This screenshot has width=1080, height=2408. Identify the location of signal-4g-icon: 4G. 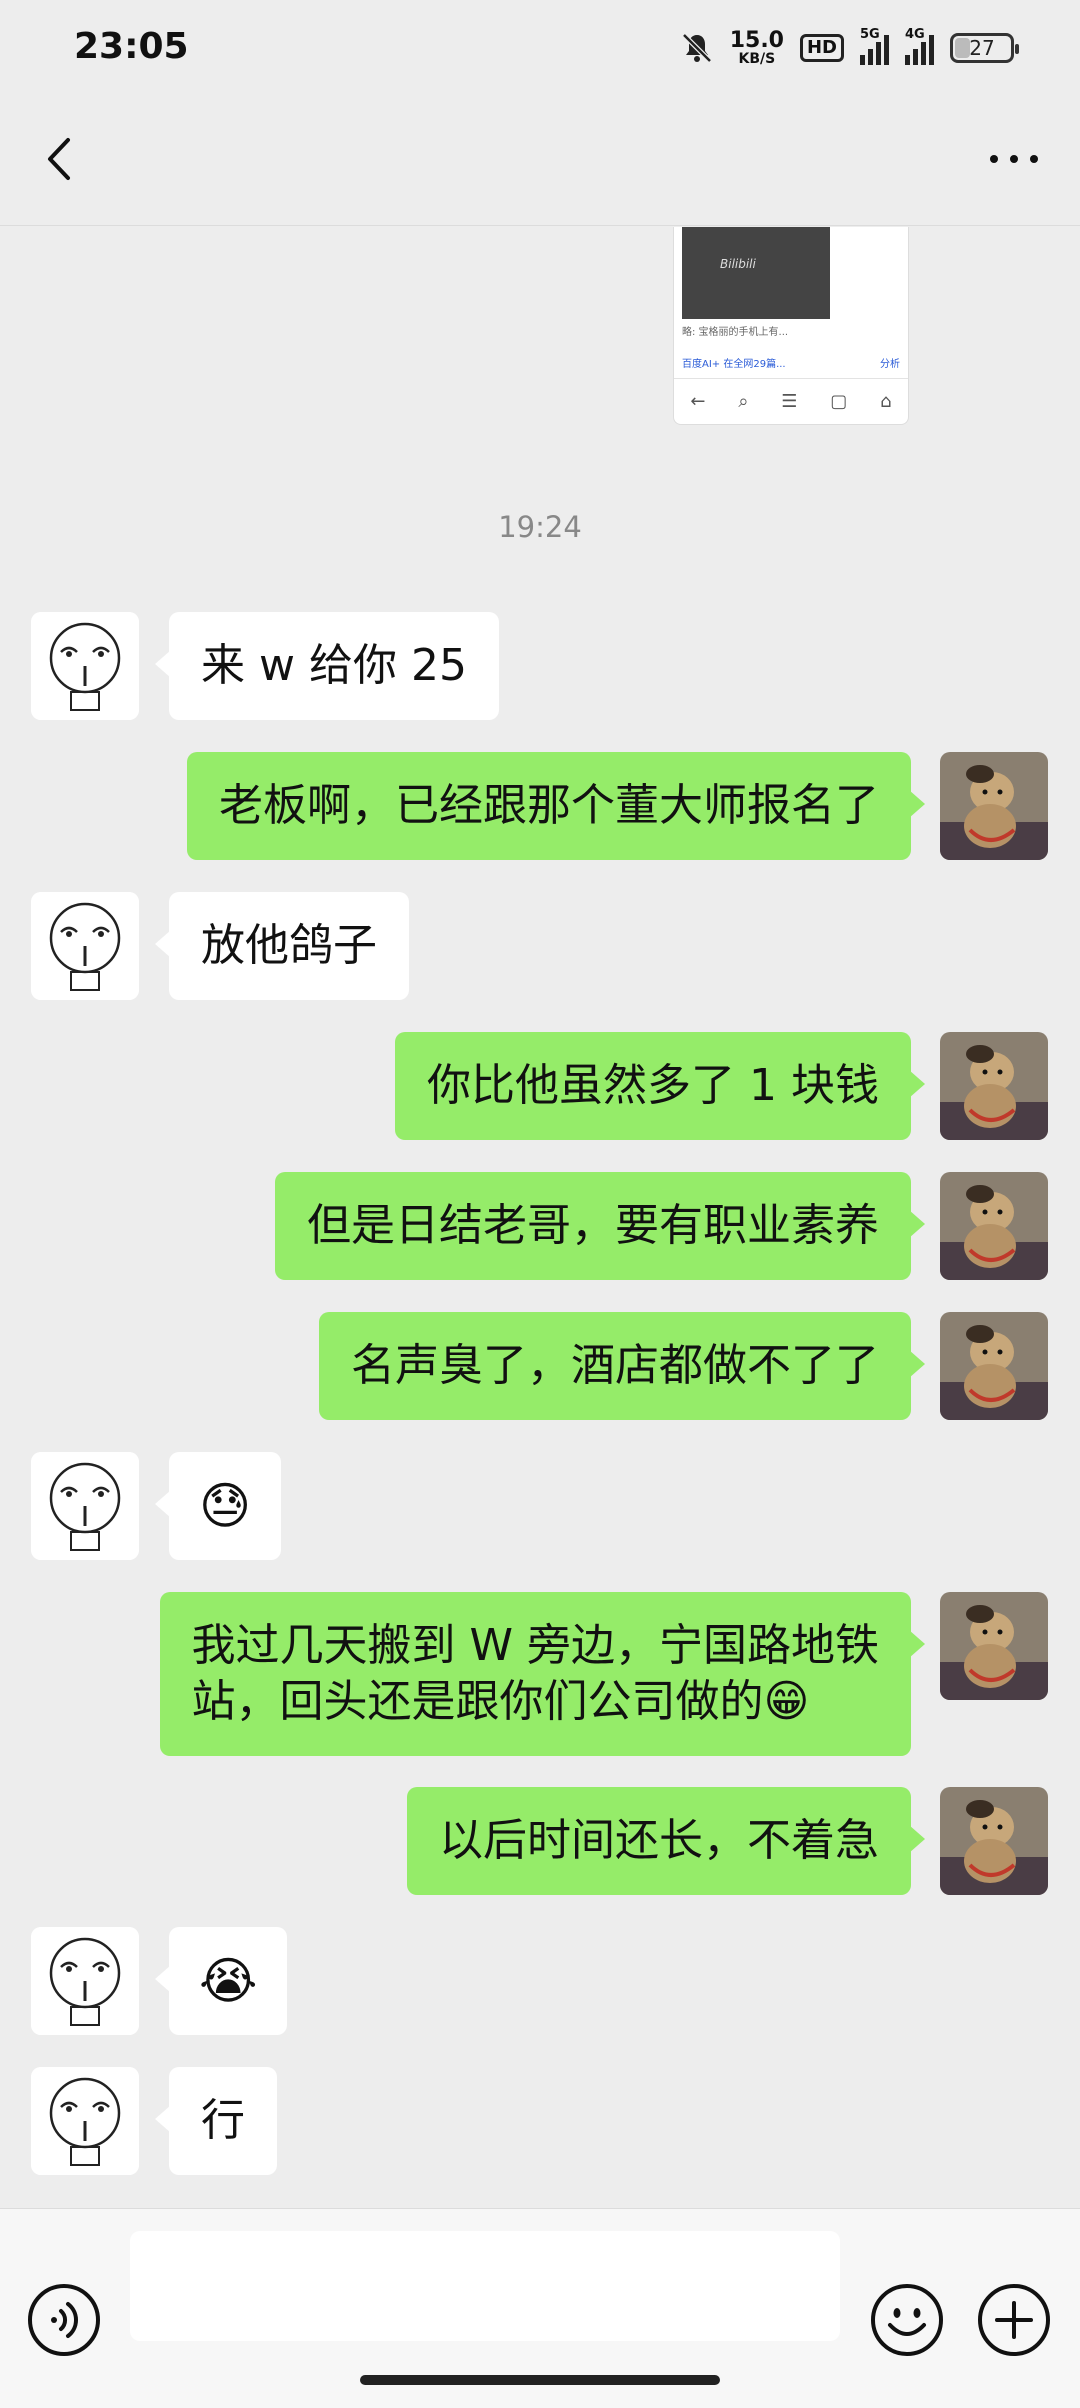
(919, 46).